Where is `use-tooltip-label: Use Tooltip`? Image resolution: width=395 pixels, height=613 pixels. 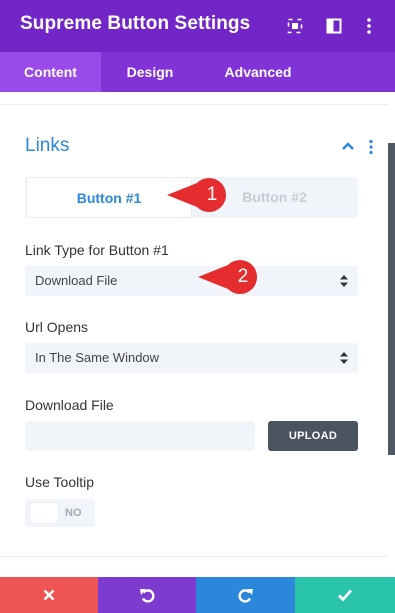
use-tooltip-label: Use Tooltip is located at coordinates (60, 482).